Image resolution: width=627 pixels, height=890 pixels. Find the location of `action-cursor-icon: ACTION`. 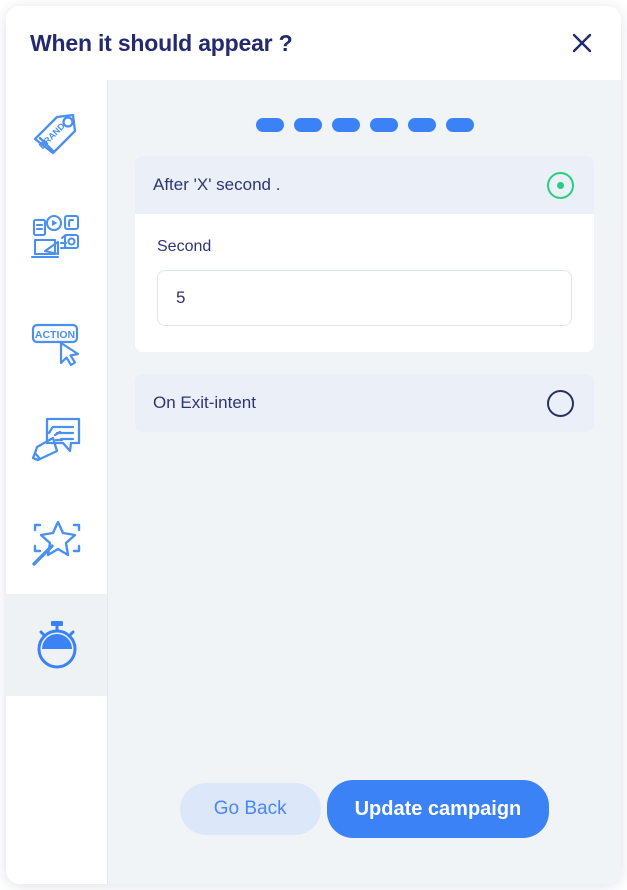

action-cursor-icon: ACTION is located at coordinates (55, 345).